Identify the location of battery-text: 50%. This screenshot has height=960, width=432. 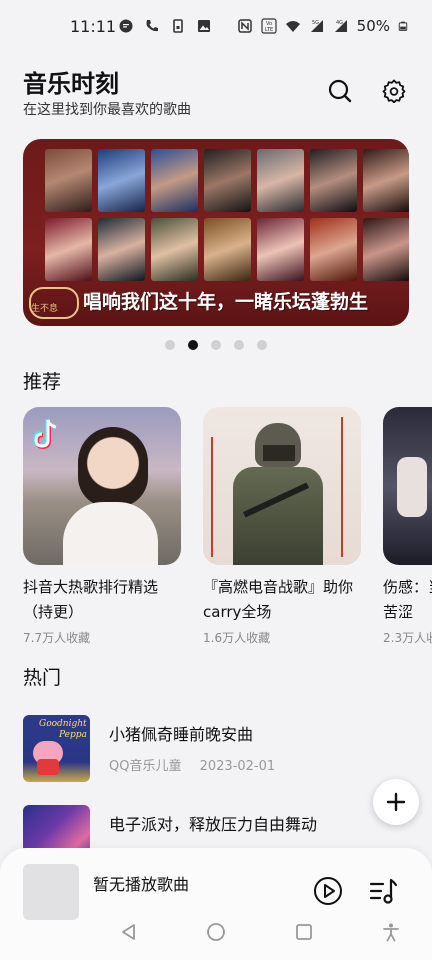
(373, 26).